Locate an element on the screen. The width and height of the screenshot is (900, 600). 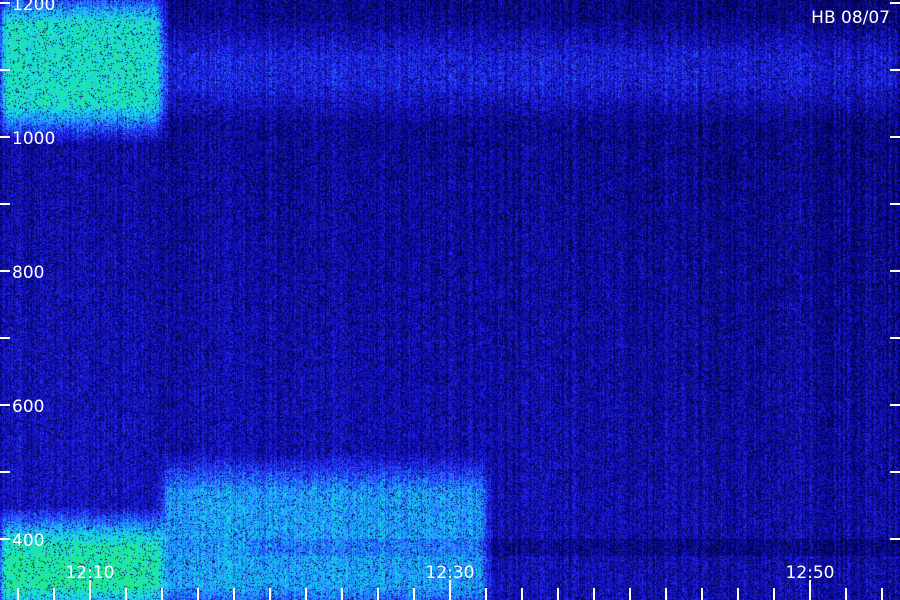
x-tick-label: 12:50 is located at coordinates (810, 573).